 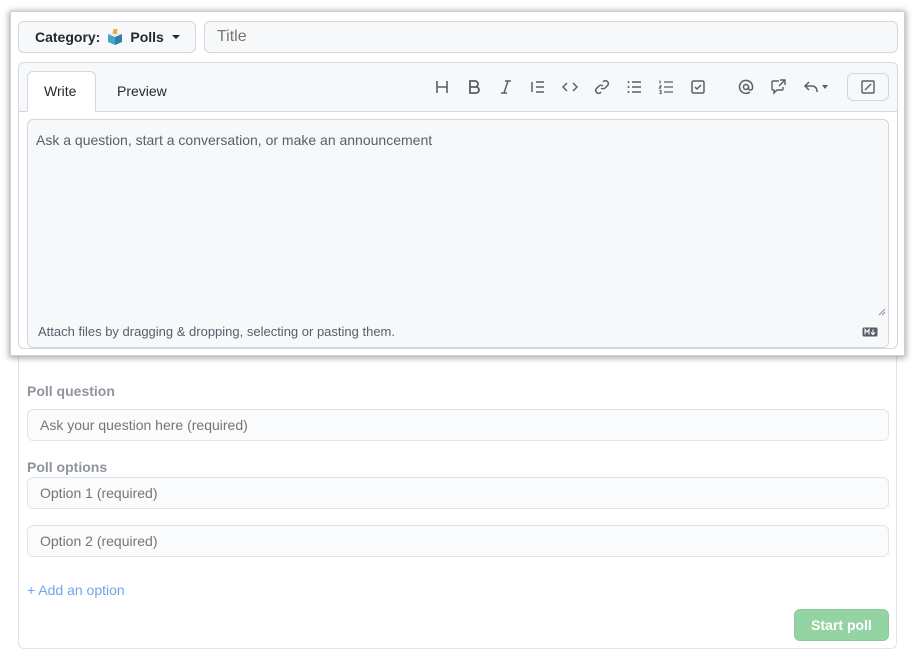 What do you see at coordinates (815, 87) in the screenshot?
I see `saved-reply-icon` at bounding box center [815, 87].